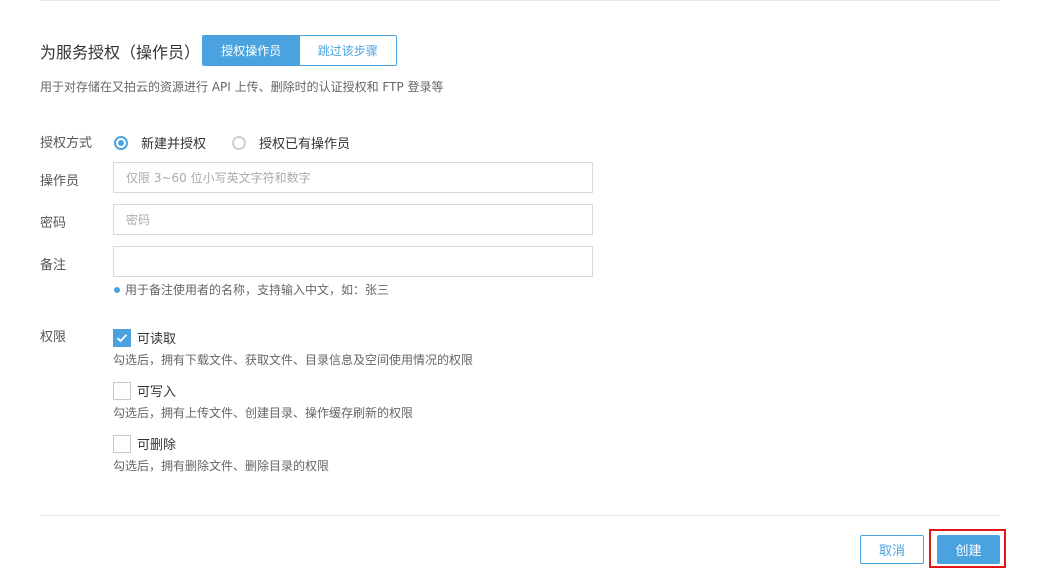 The height and width of the screenshot is (570, 1045). What do you see at coordinates (157, 392) in the screenshot?
I see `checkbox-write-label: 可写入` at bounding box center [157, 392].